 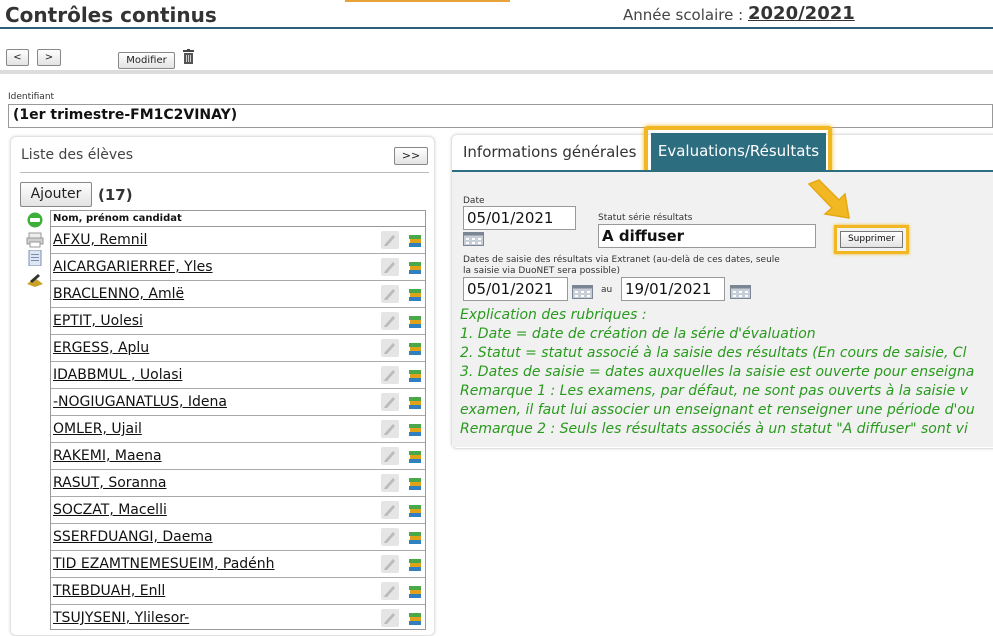 What do you see at coordinates (238, 483) in the screenshot?
I see `table-row: RASUT, Soranna` at bounding box center [238, 483].